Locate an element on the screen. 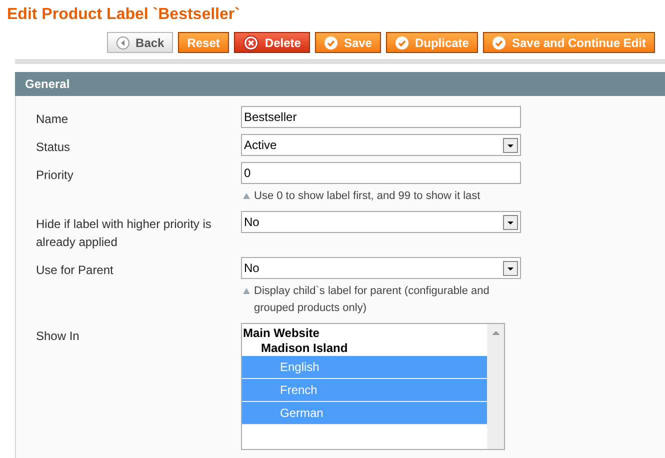  hint-text: Display child`s label for parent (configurable and grouped products only) is located at coordinates (372, 300).